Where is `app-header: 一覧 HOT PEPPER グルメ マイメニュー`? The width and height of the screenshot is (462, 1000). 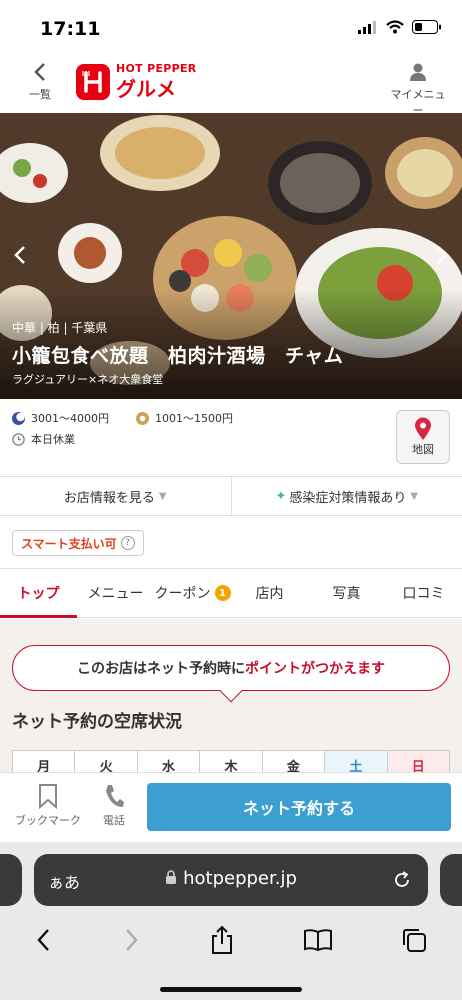 app-header: 一覧 HOT PEPPER グルメ マイメニュー is located at coordinates (231, 86).